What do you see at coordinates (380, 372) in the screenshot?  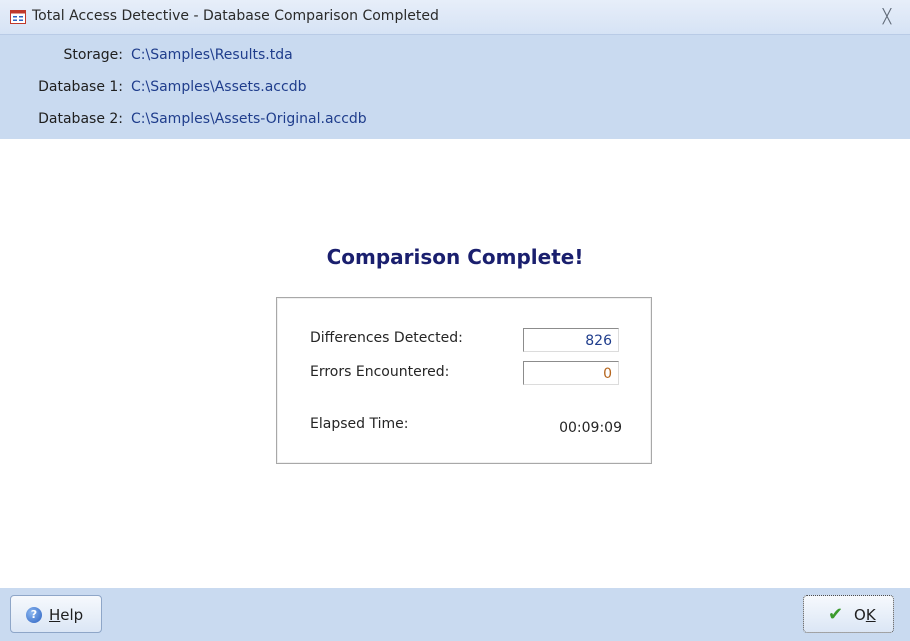 I see `errors-label: Errors Encountered:` at bounding box center [380, 372].